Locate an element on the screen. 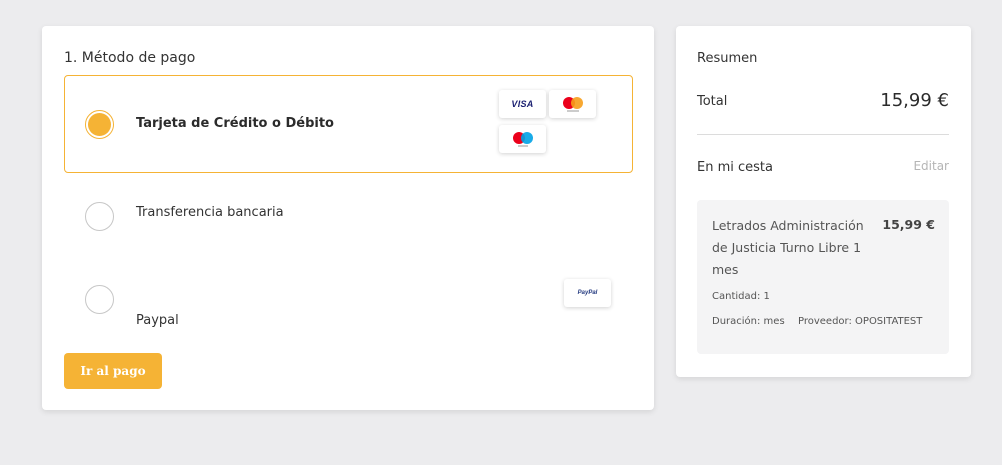 This screenshot has width=1002, height=465. payment-option-transfer: Transferencia bancaria is located at coordinates (348, 216).